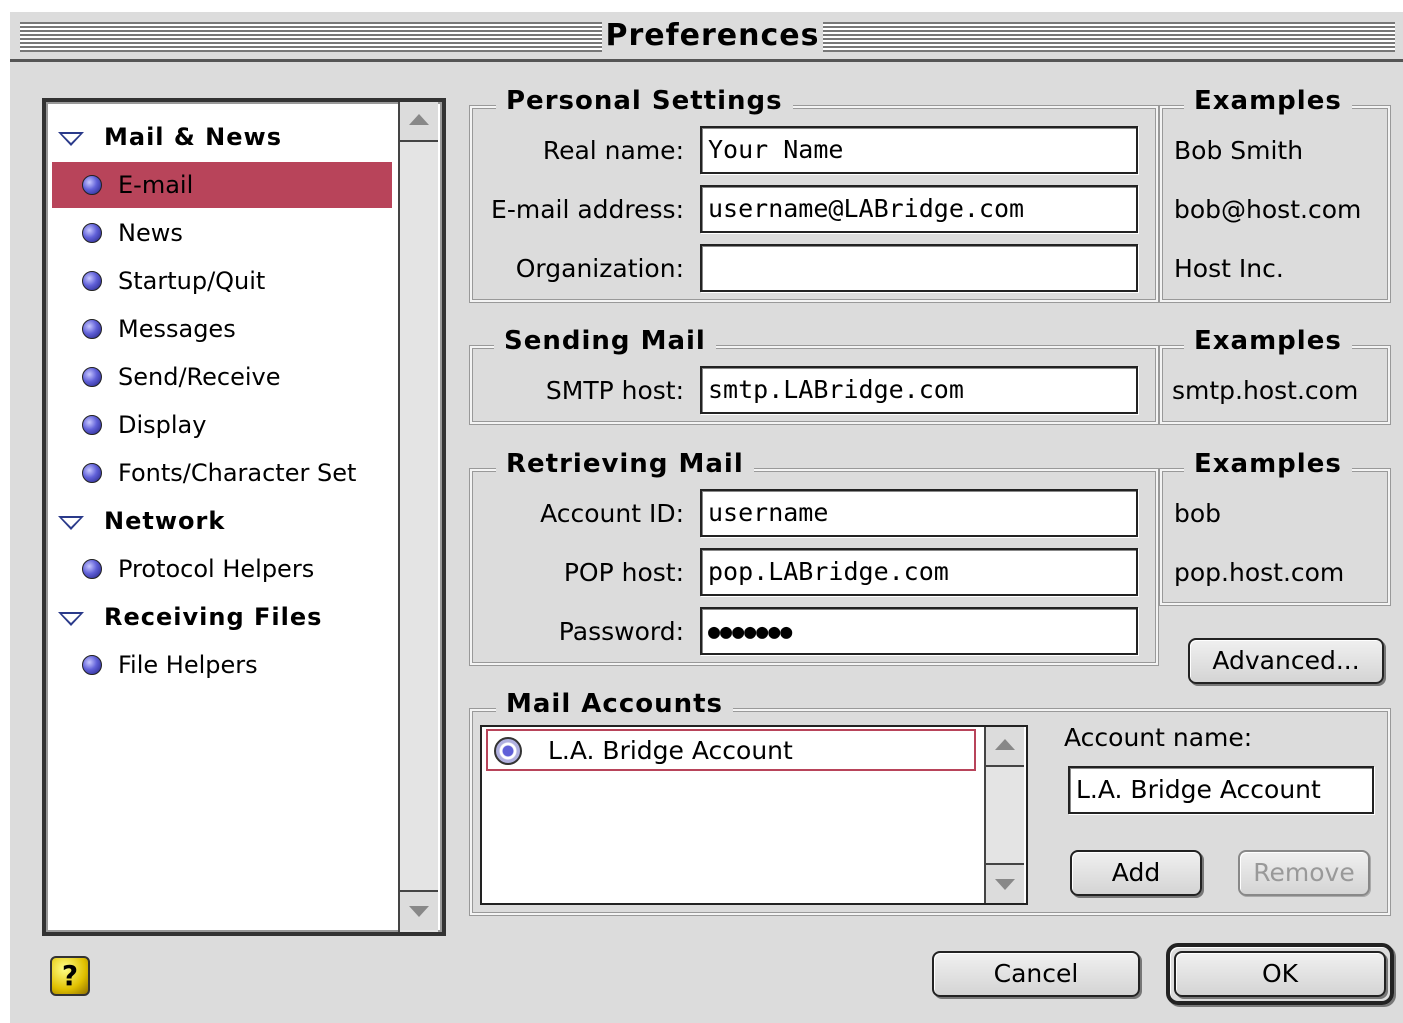  What do you see at coordinates (1198, 513) in the screenshot?
I see `account-id-example: bob` at bounding box center [1198, 513].